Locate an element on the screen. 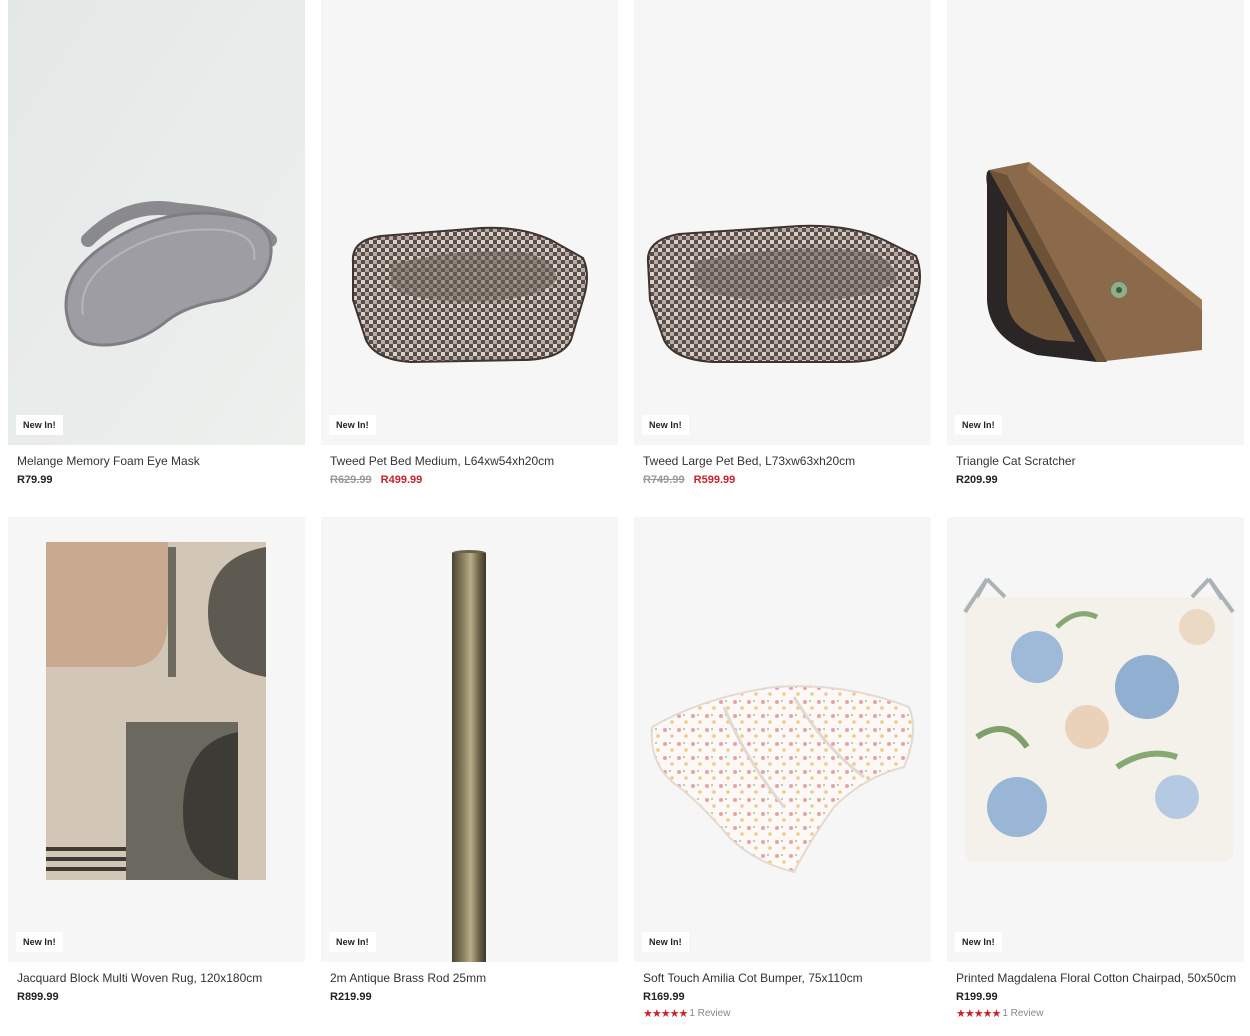 The image size is (1250, 1036). price: R219.99 is located at coordinates (351, 997).